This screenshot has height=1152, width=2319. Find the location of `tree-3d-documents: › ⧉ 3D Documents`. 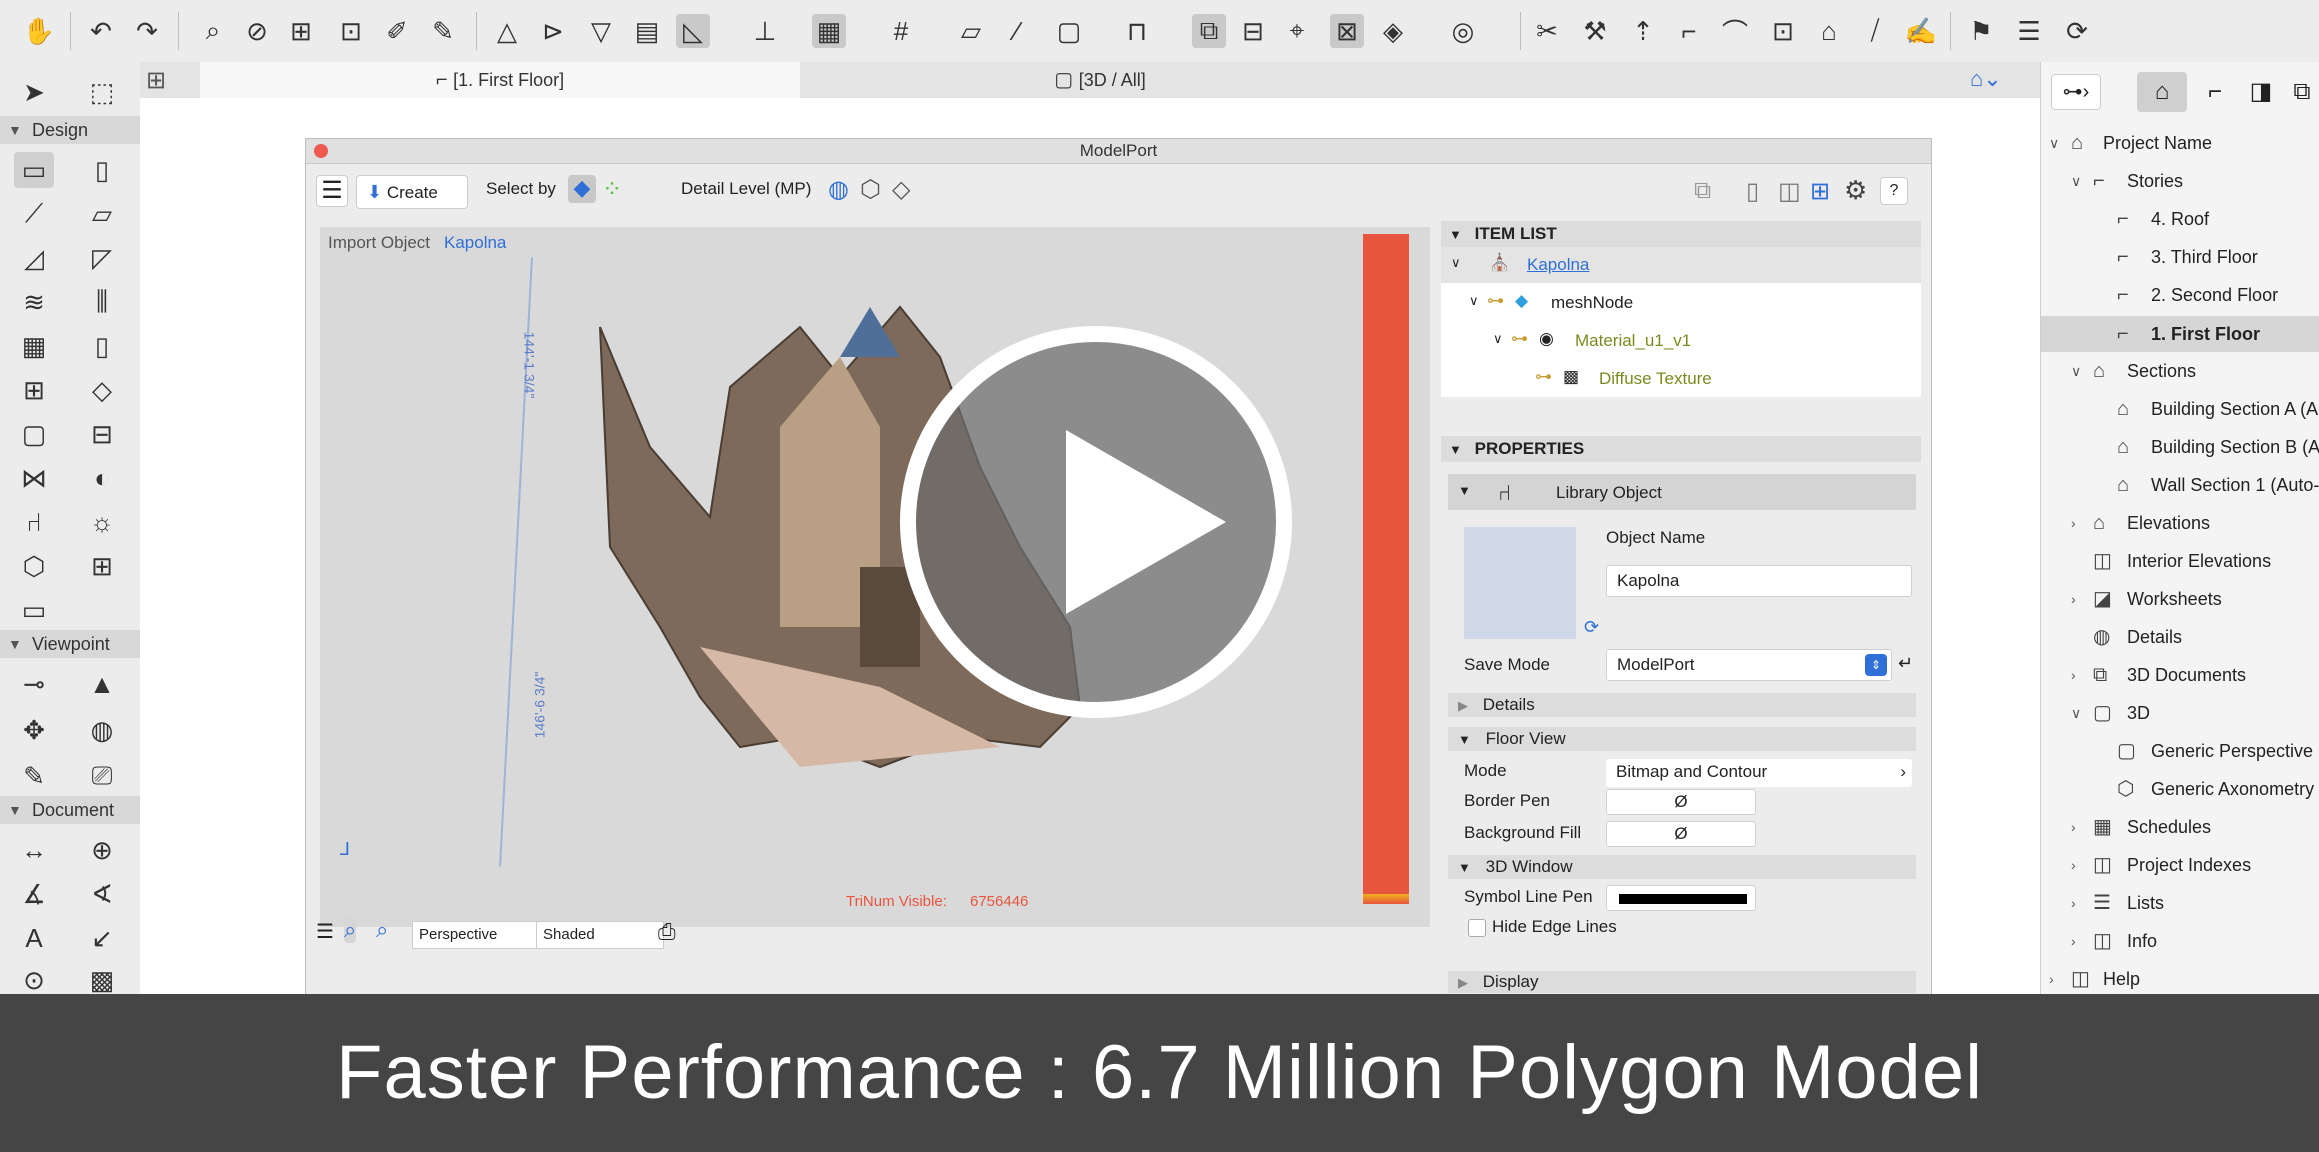

tree-3d-documents: › ⧉ 3D Documents is located at coordinates (2180, 675).